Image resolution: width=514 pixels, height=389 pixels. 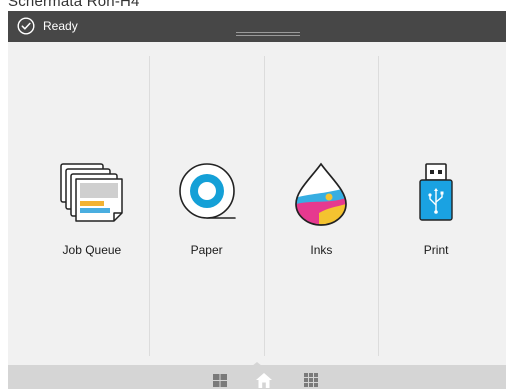 What do you see at coordinates (91, 192) in the screenshot?
I see `job-queue-icon` at bounding box center [91, 192].